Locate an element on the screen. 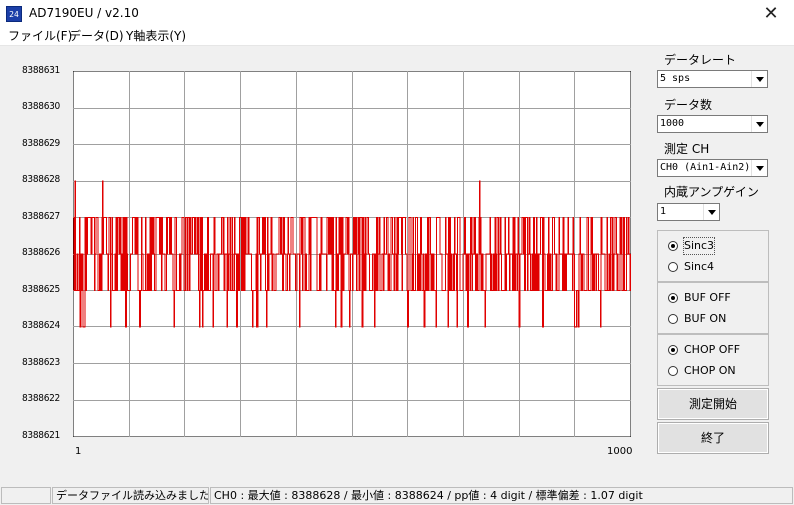 This screenshot has width=794, height=505. gain-select: 1 is located at coordinates (688, 212).